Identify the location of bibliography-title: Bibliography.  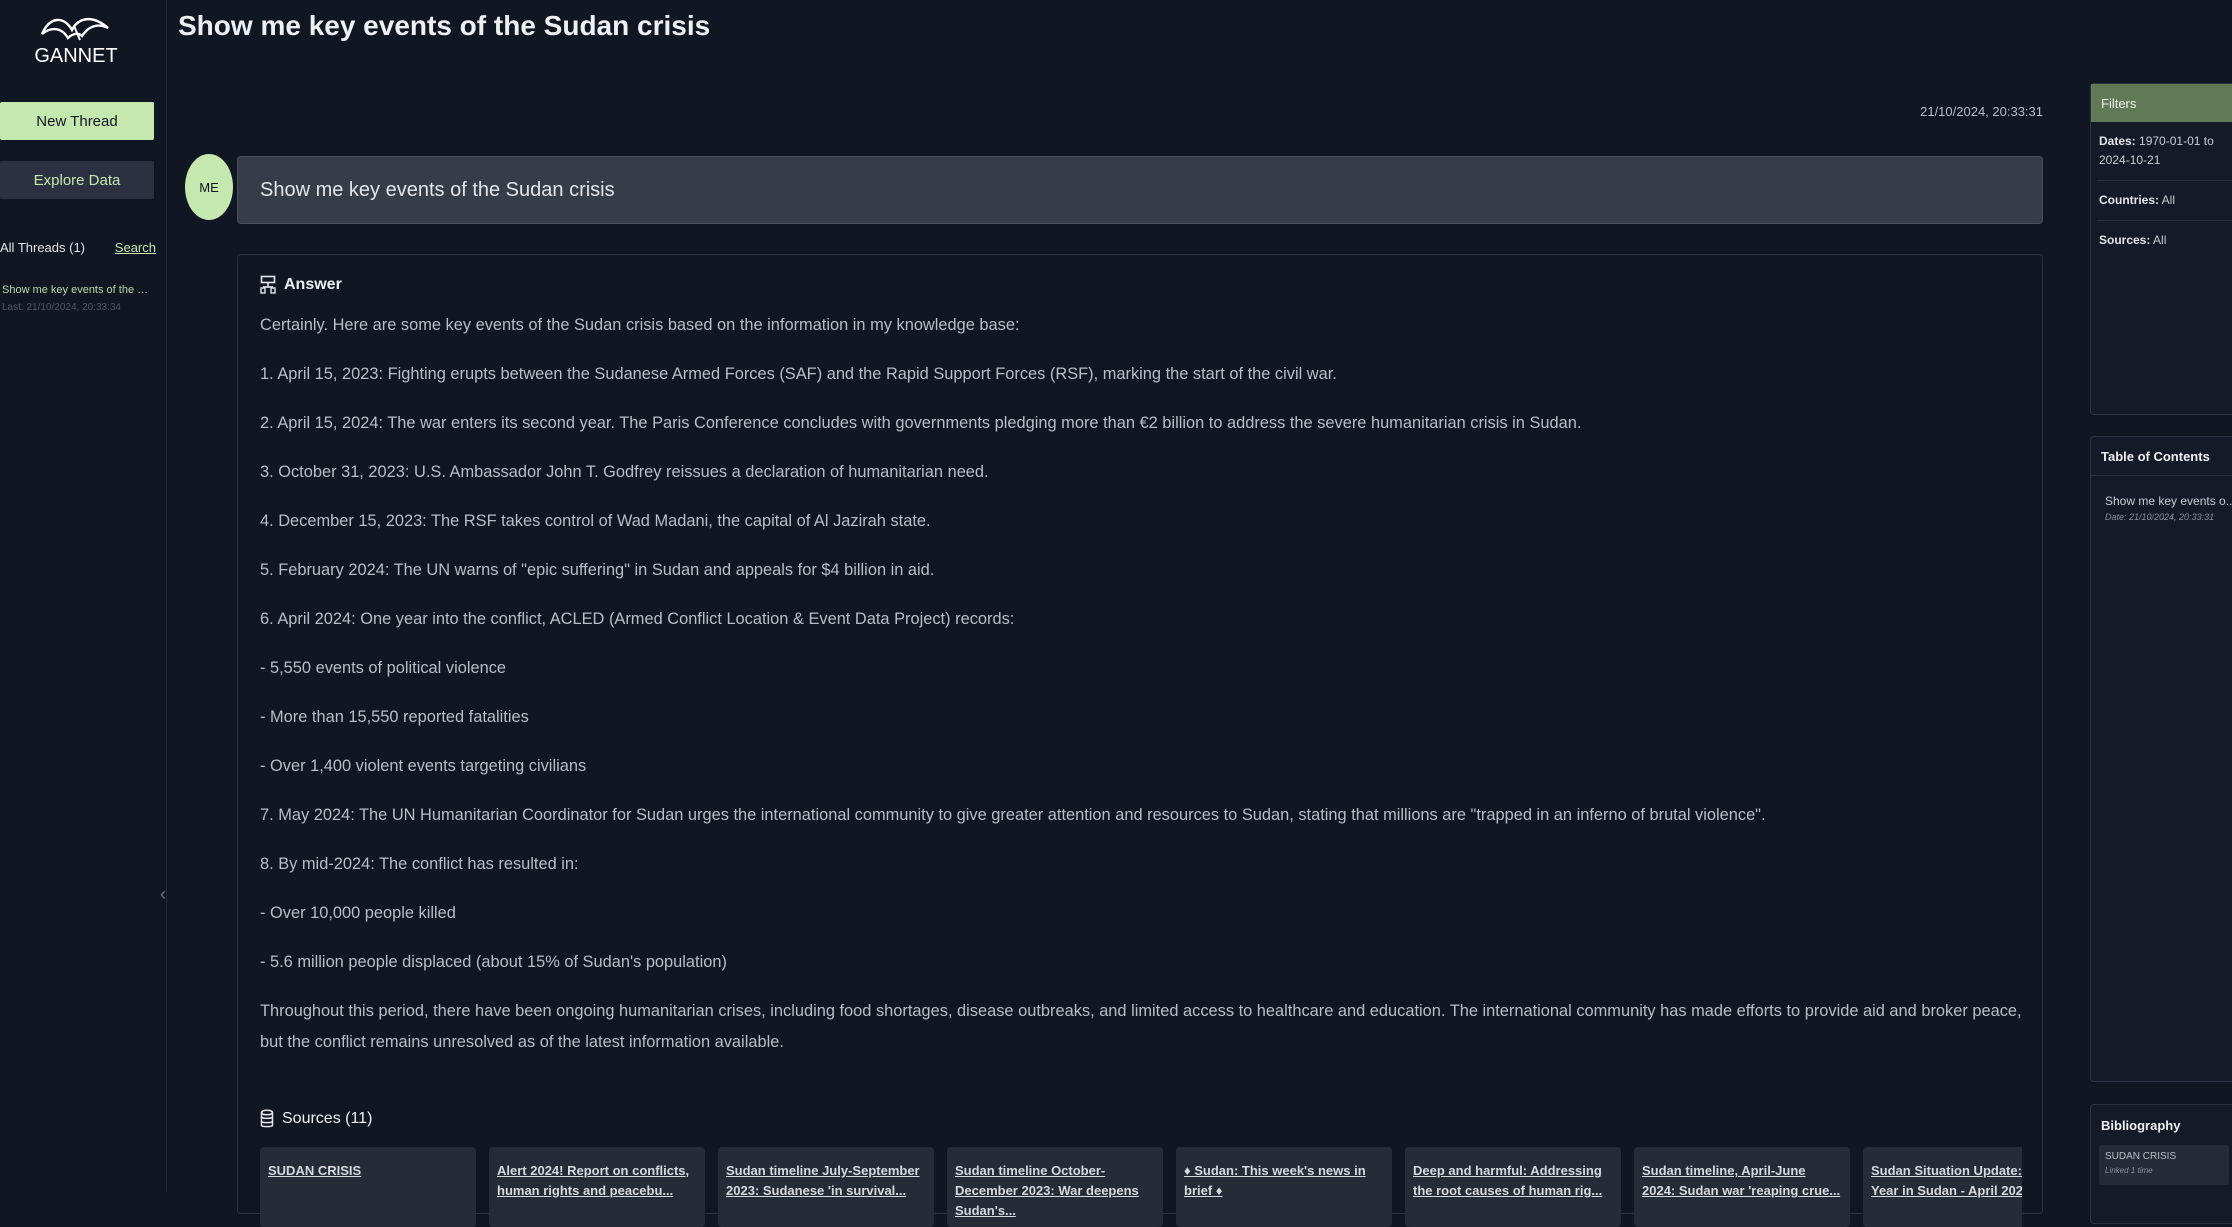
(2141, 1125).